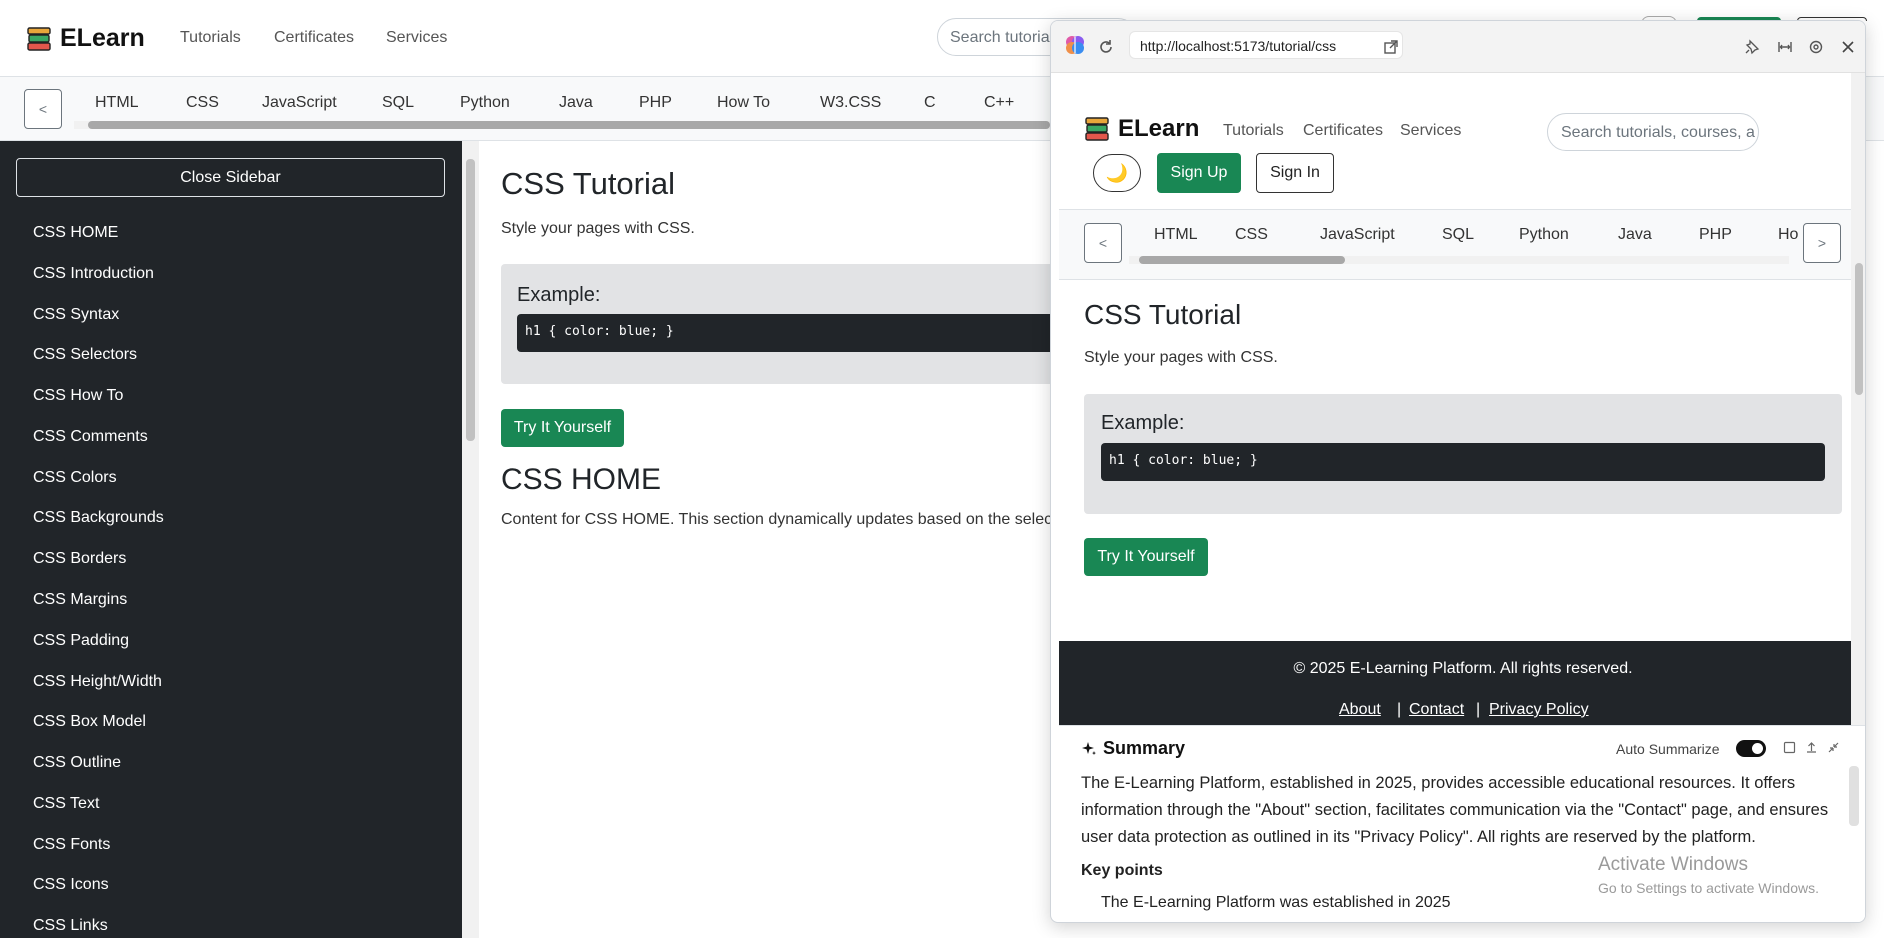 Image resolution: width=1884 pixels, height=938 pixels. What do you see at coordinates (78, 396) in the screenshot?
I see `sidebar-item-css-how-to: CSS How To` at bounding box center [78, 396].